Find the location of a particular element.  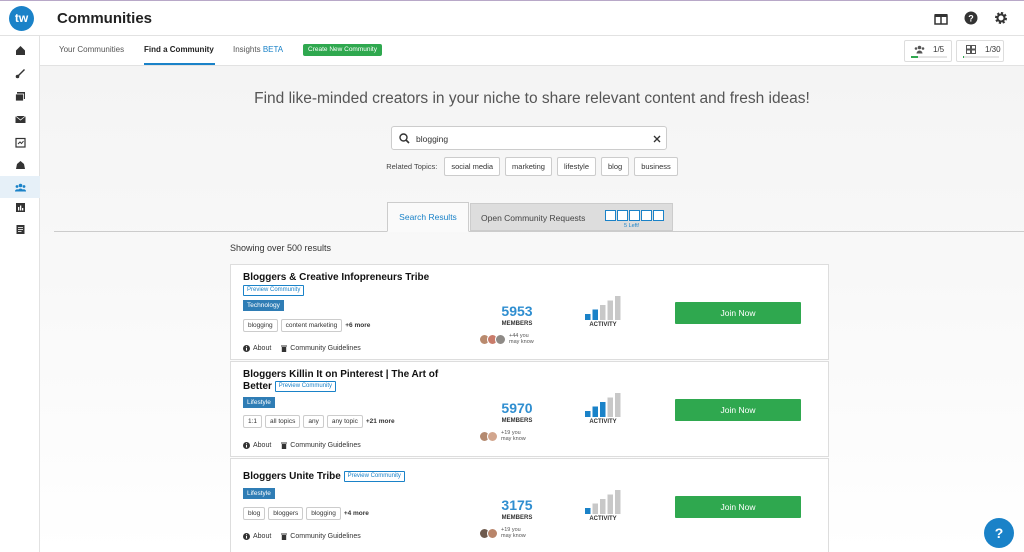

sidebar-item-communities is located at coordinates (20, 187).